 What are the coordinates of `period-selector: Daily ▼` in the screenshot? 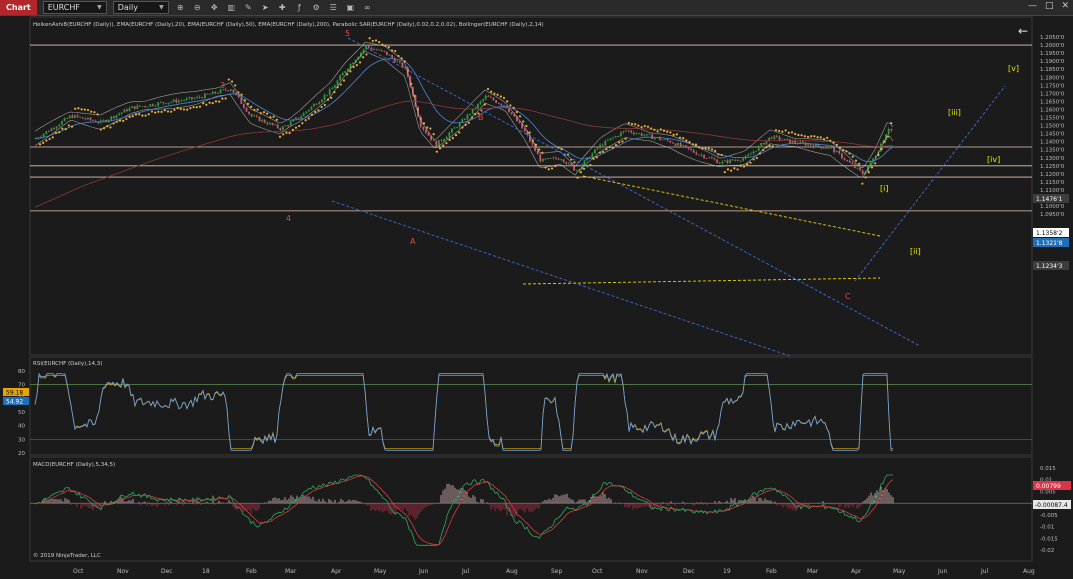 It's located at (140, 7).